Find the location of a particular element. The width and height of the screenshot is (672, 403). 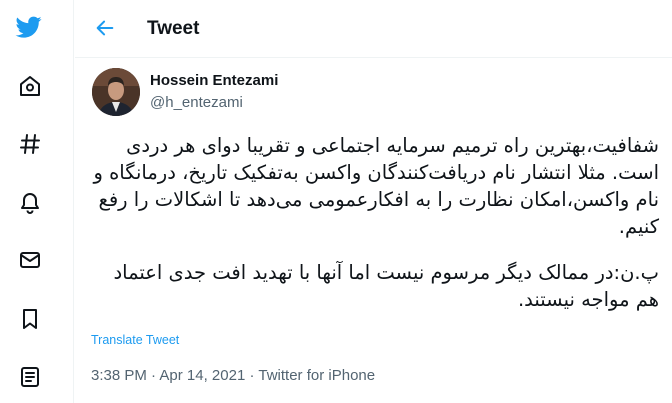

bookmarks-icon is located at coordinates (30, 319).